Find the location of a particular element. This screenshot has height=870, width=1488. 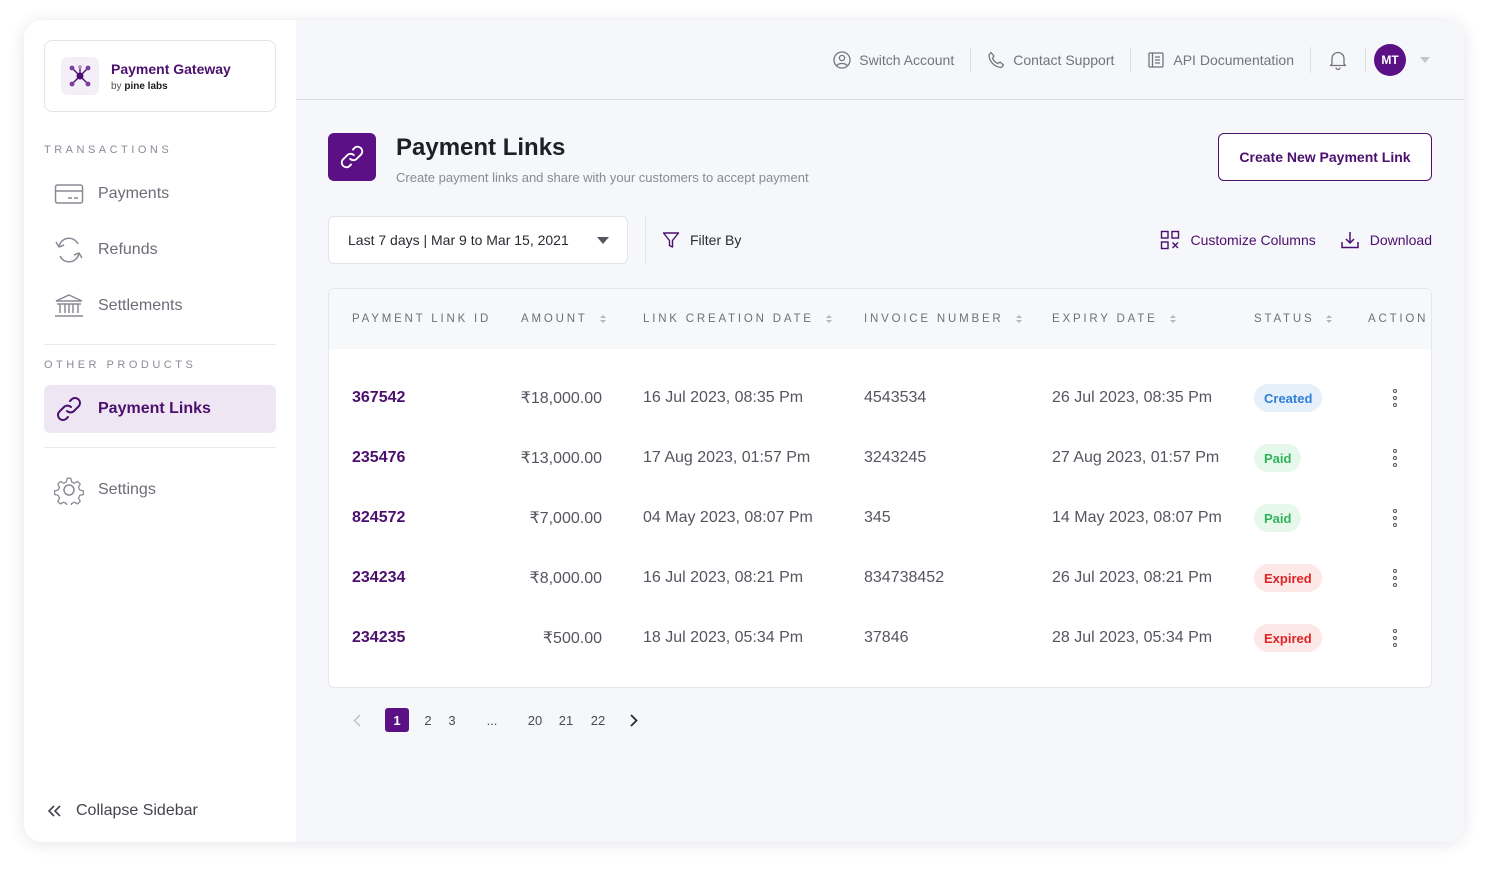

cell-expiry-date: 14 May 2023, 08:07 Pm is located at coordinates (1137, 517).